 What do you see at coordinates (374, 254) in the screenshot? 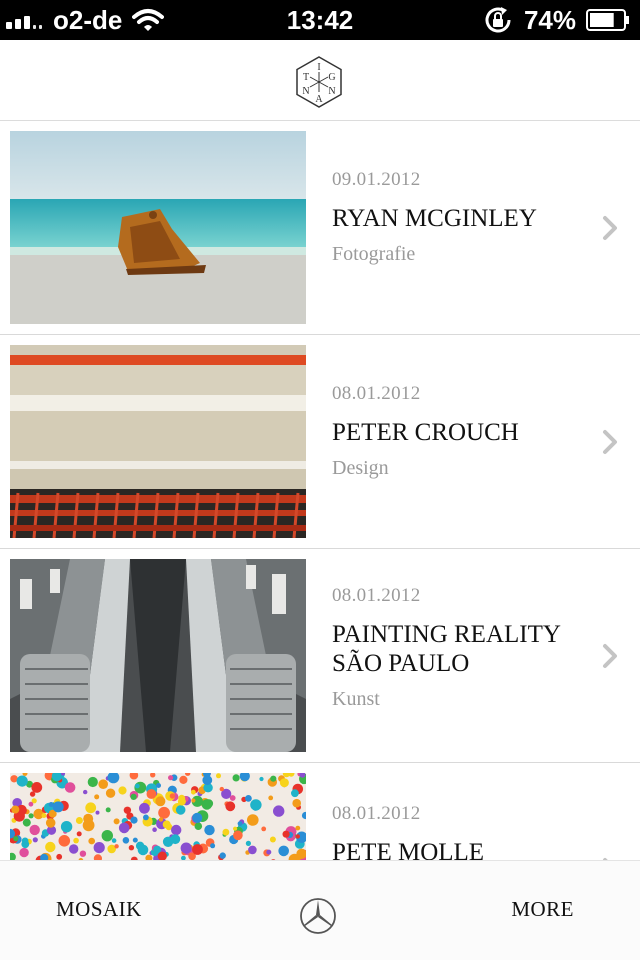
I see `article-category: Fotografie` at bounding box center [374, 254].